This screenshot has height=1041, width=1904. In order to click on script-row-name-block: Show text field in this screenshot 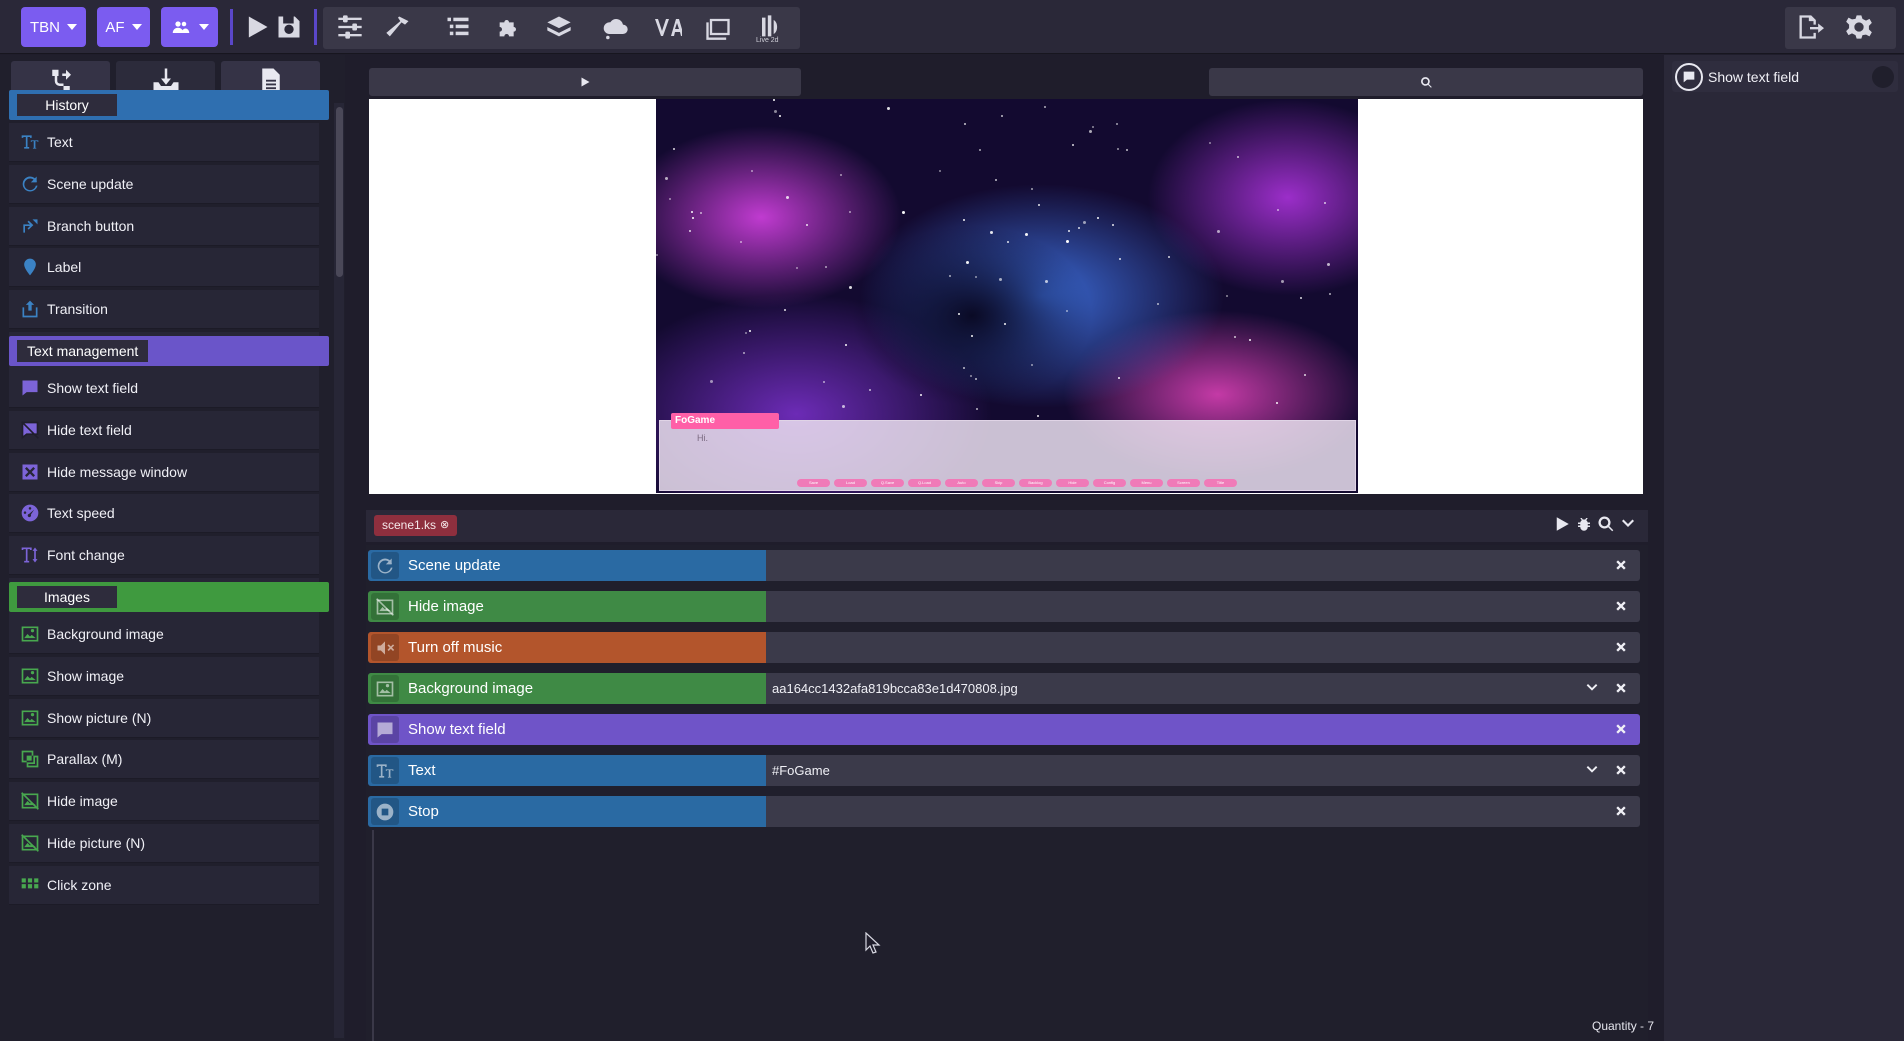, I will do `click(567, 729)`.